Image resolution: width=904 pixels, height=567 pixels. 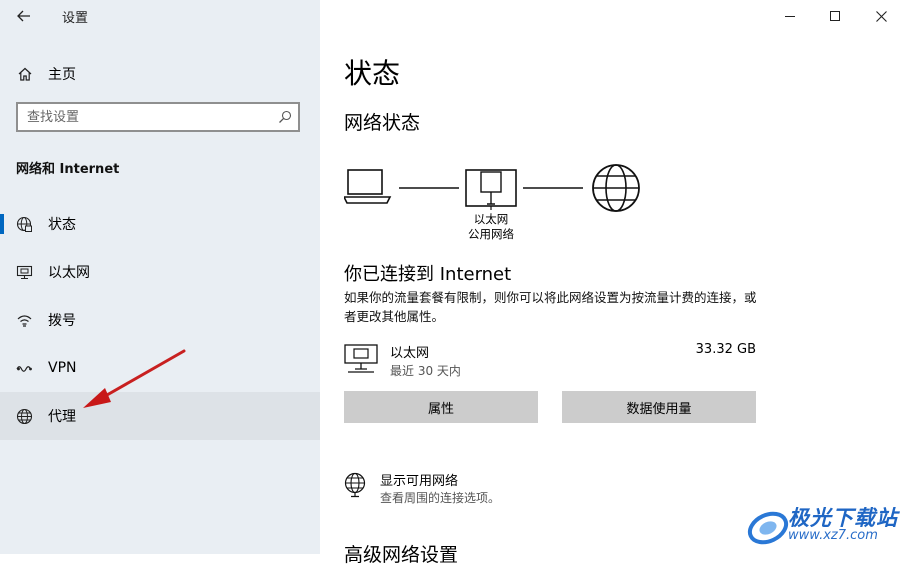 I want to click on sidebar-item-label: 拨号, so click(x=62, y=321).